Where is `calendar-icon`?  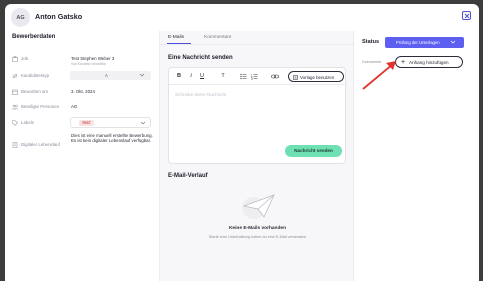
calendar-icon is located at coordinates (15, 92).